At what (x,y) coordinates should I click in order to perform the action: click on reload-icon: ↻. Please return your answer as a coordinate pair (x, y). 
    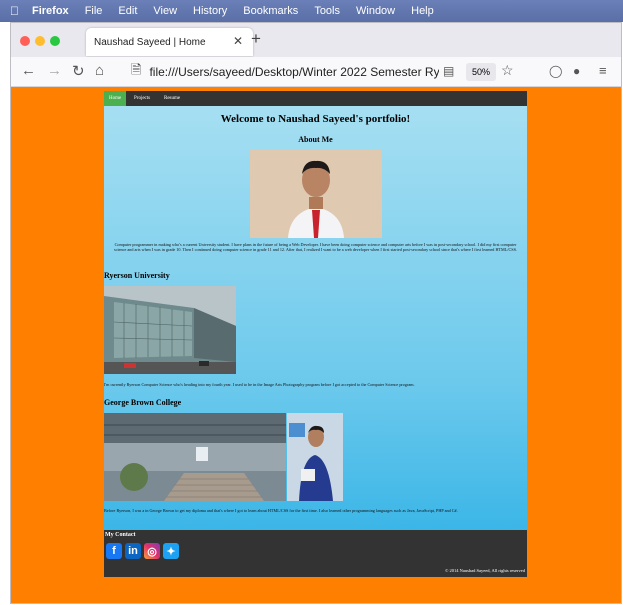
    Looking at the image, I should click on (78, 71).